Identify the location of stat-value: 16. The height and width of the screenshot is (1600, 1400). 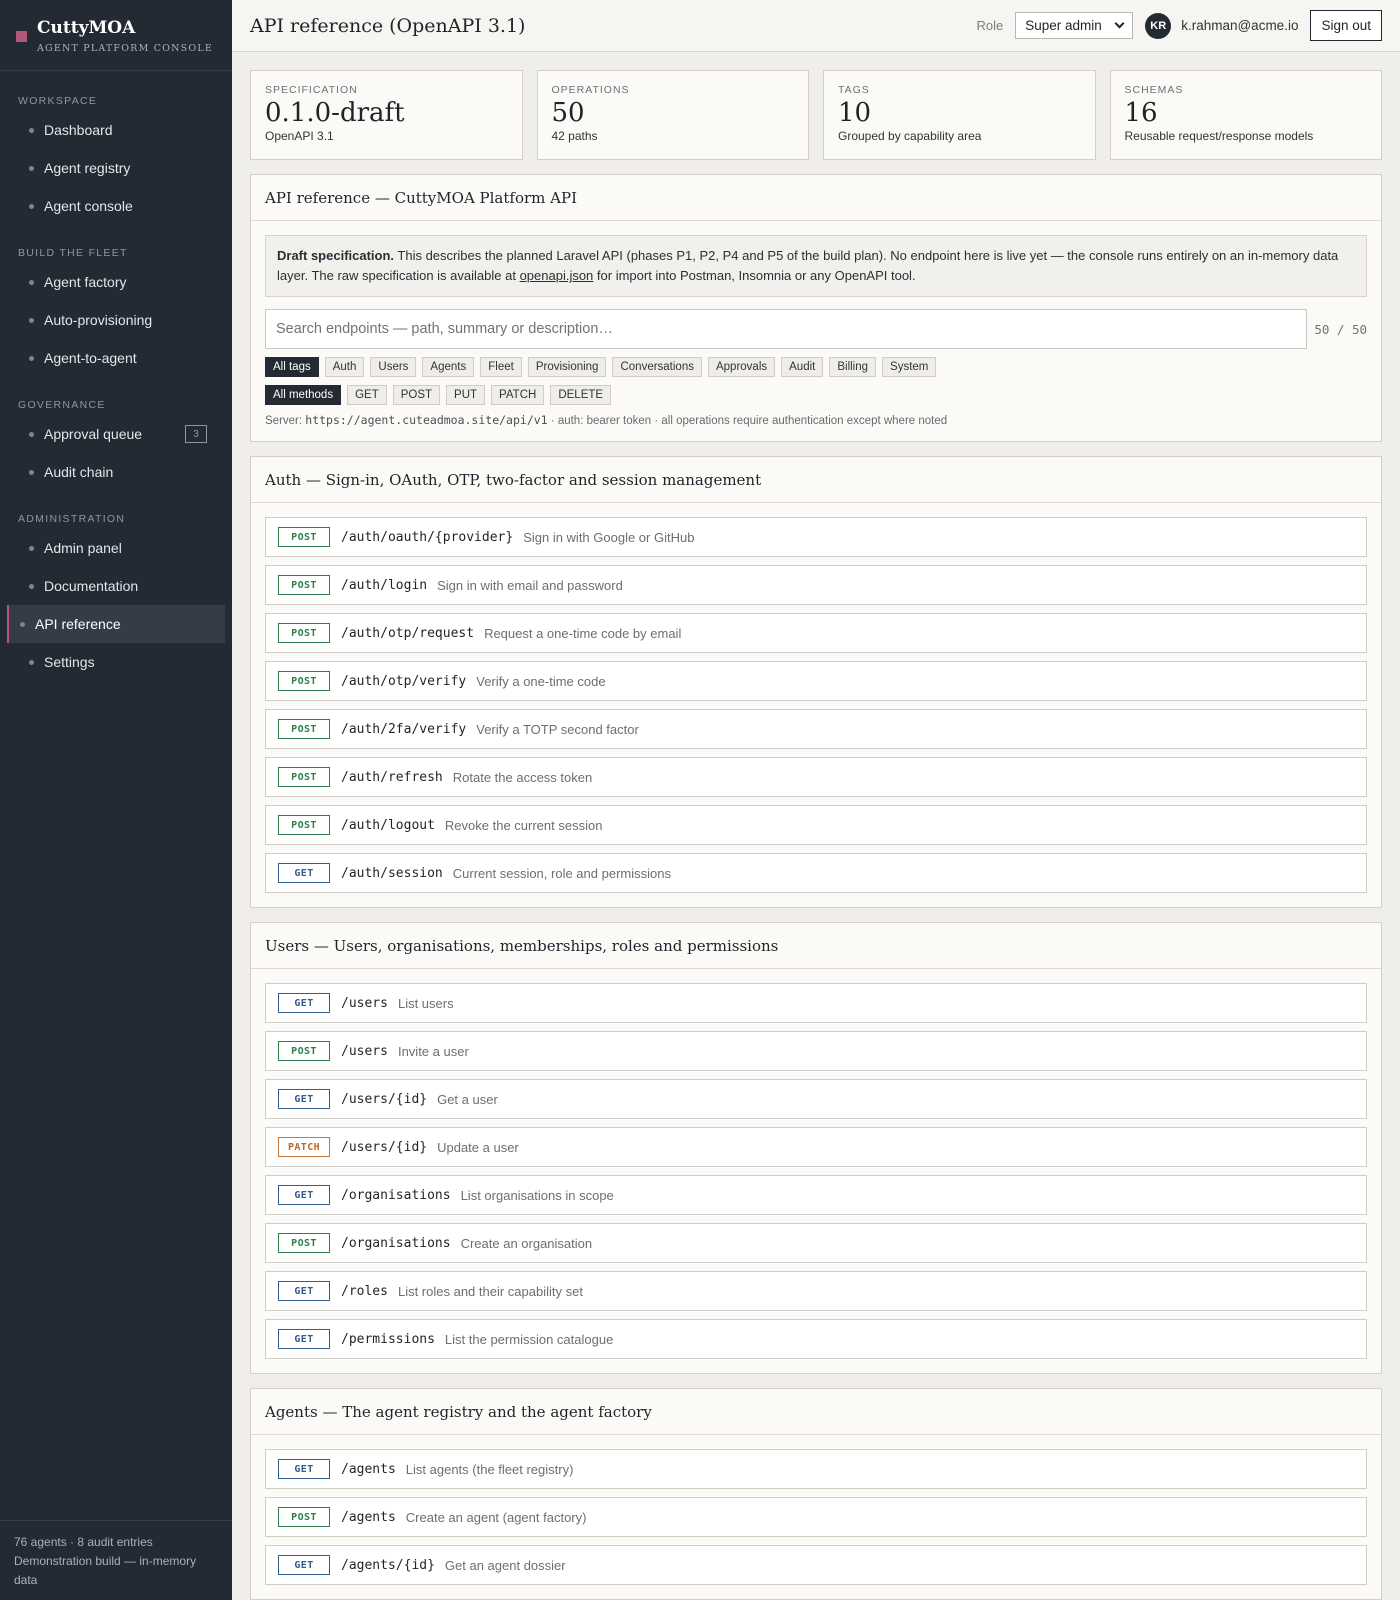
(1141, 113).